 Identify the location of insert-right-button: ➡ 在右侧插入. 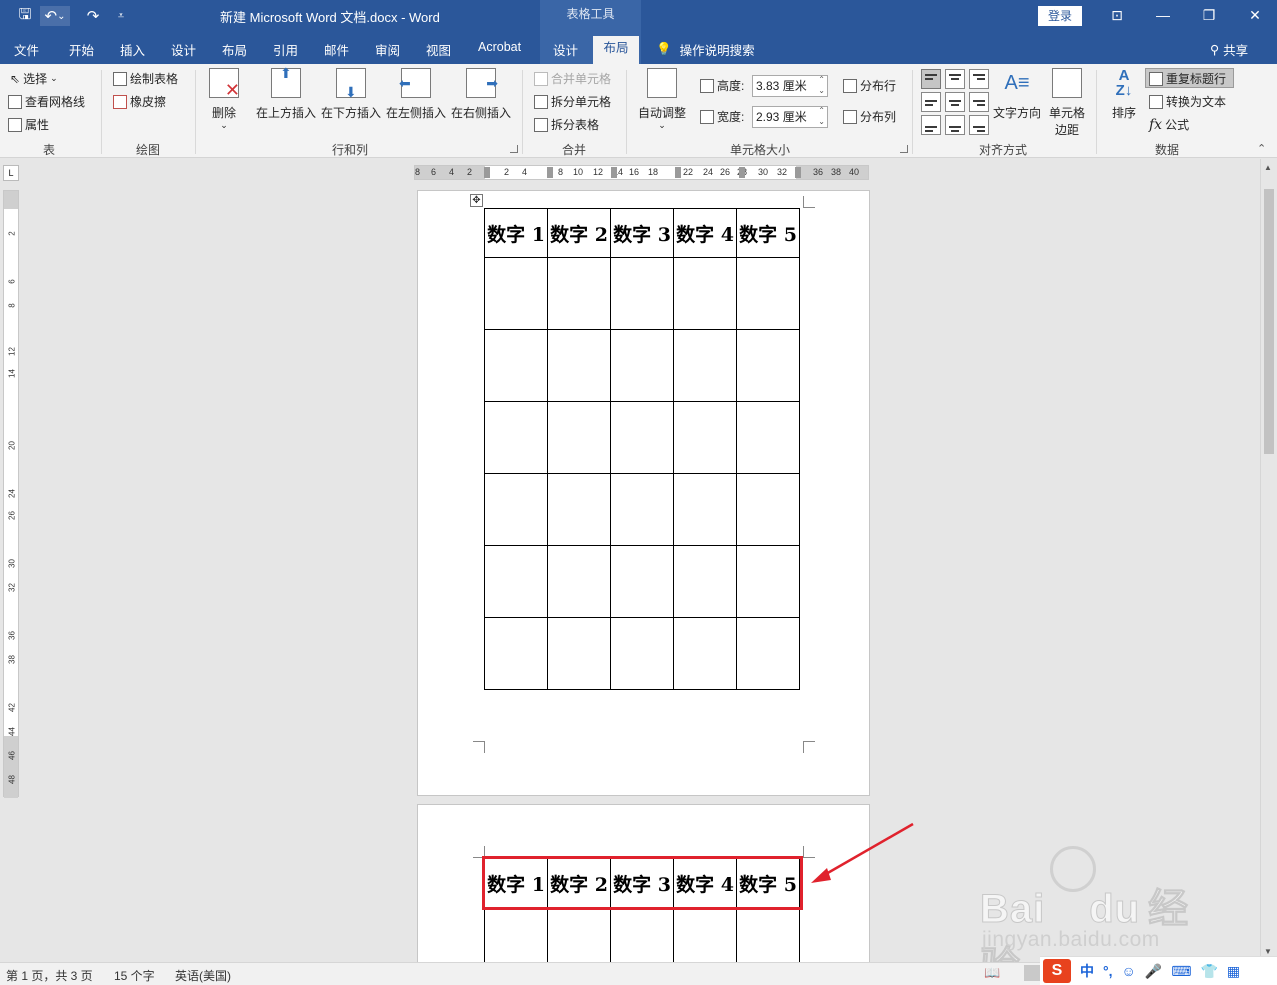
(481, 94).